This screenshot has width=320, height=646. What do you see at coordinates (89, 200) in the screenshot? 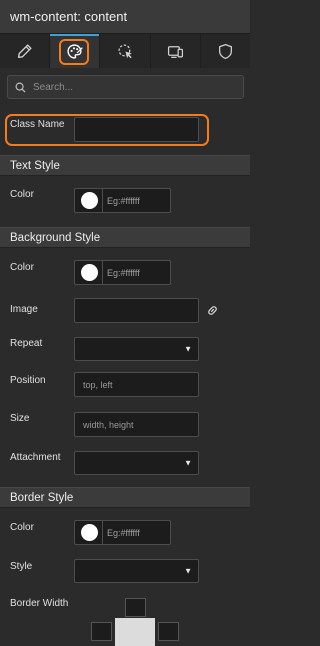
I see `text-color-swatch` at bounding box center [89, 200].